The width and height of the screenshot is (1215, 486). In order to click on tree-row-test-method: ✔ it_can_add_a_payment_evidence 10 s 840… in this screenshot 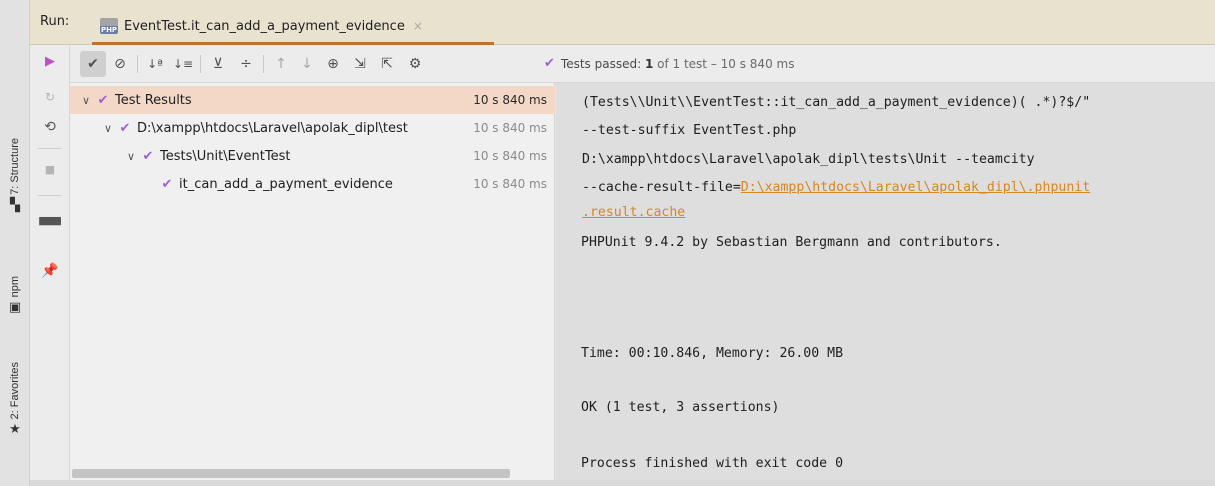, I will do `click(312, 184)`.